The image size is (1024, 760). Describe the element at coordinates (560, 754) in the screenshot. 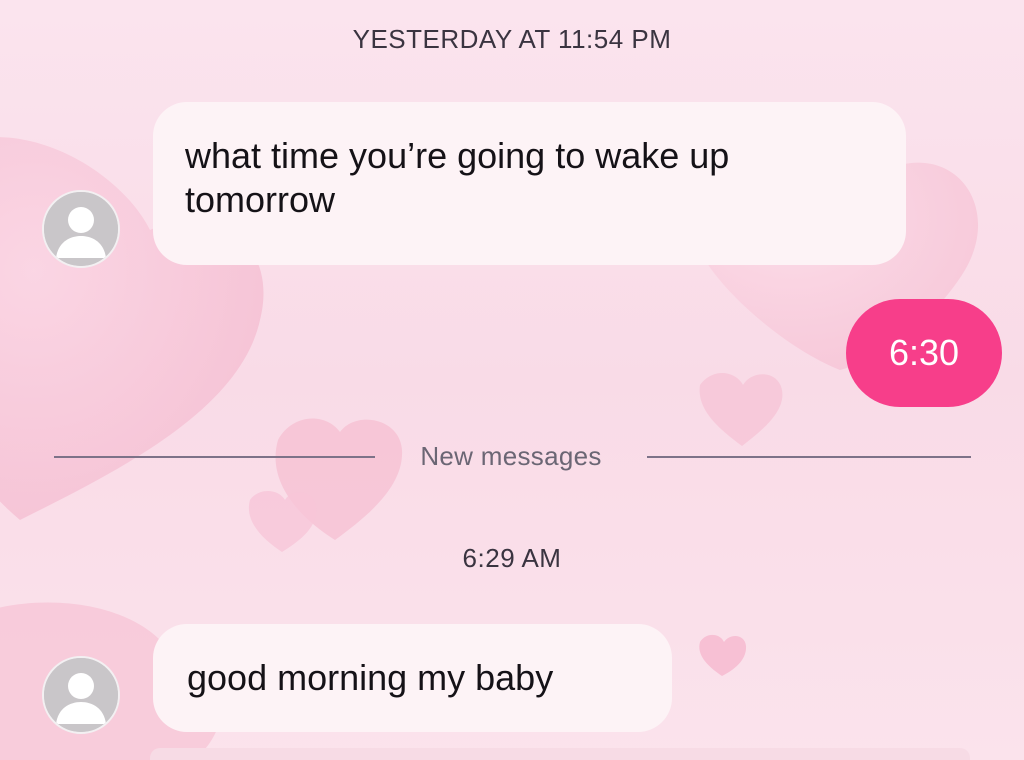

I see `next-message-edge` at that location.